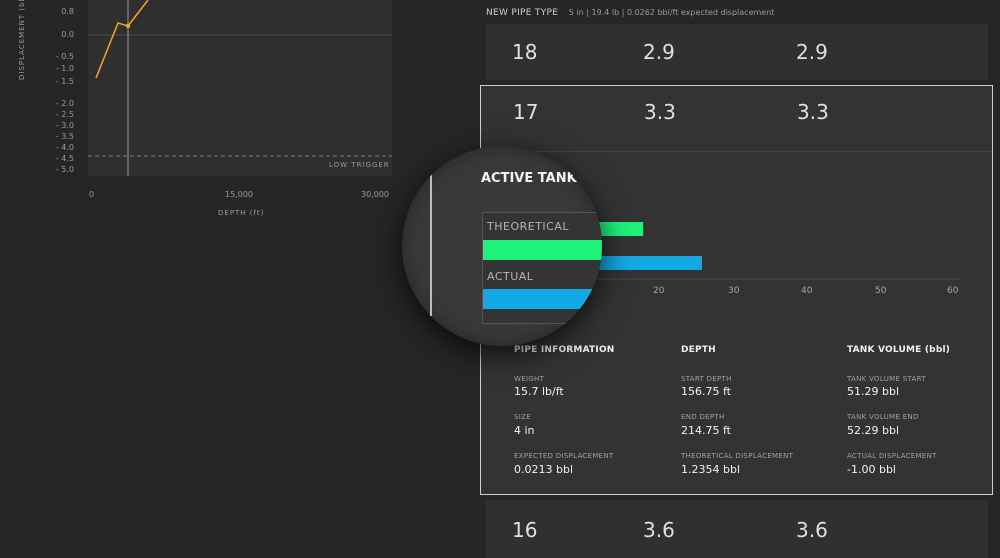 This screenshot has width=1000, height=558. Describe the element at coordinates (67, 11) in the screenshot. I see `y-tick: 0.8` at that location.